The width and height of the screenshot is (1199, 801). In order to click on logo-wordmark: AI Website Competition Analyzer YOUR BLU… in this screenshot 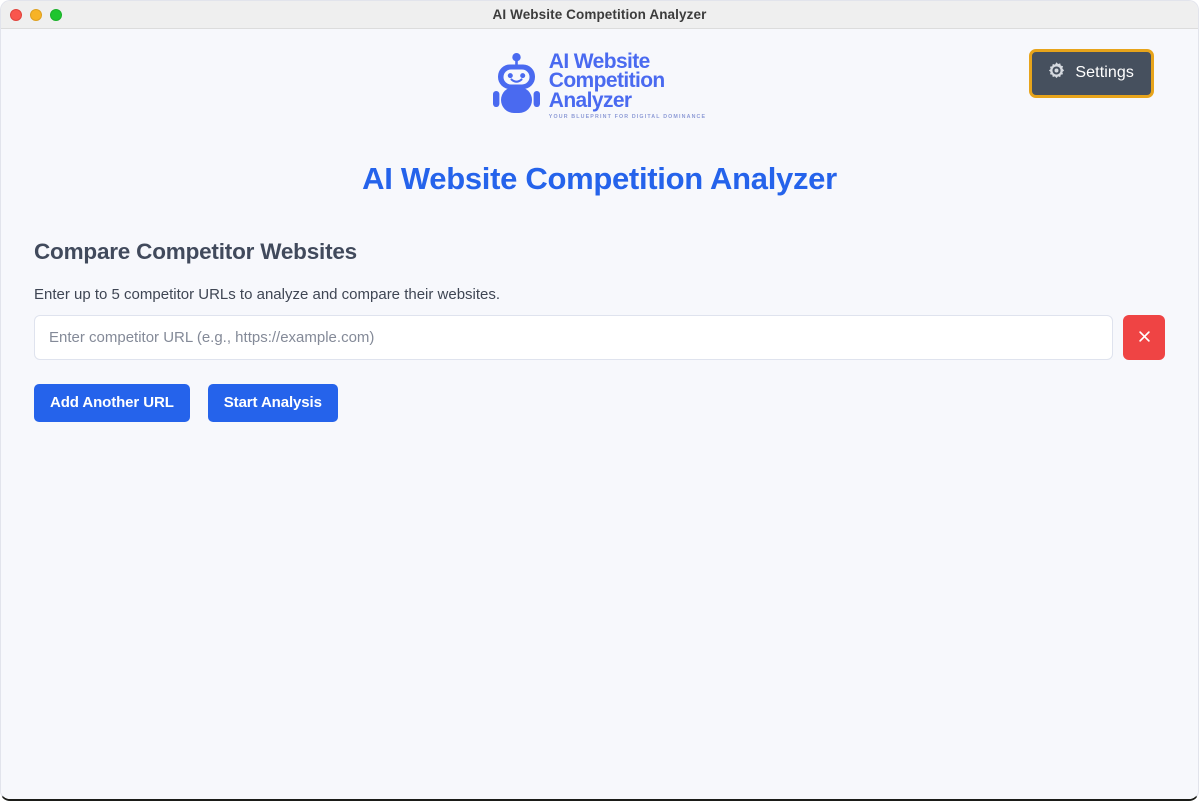, I will do `click(627, 86)`.